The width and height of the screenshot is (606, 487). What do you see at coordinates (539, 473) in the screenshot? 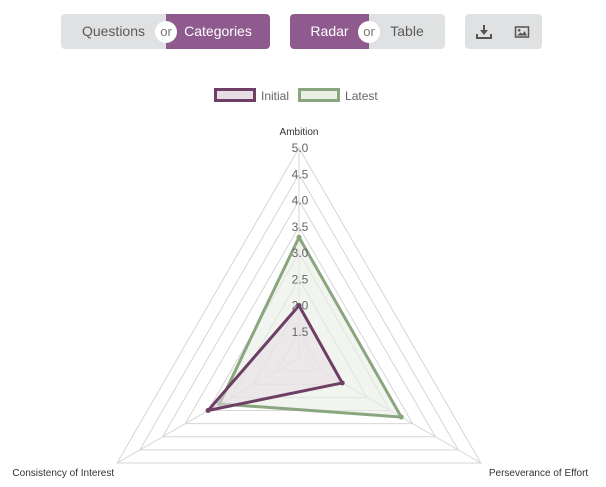
I see `category-label: Perseverance of Effort` at bounding box center [539, 473].